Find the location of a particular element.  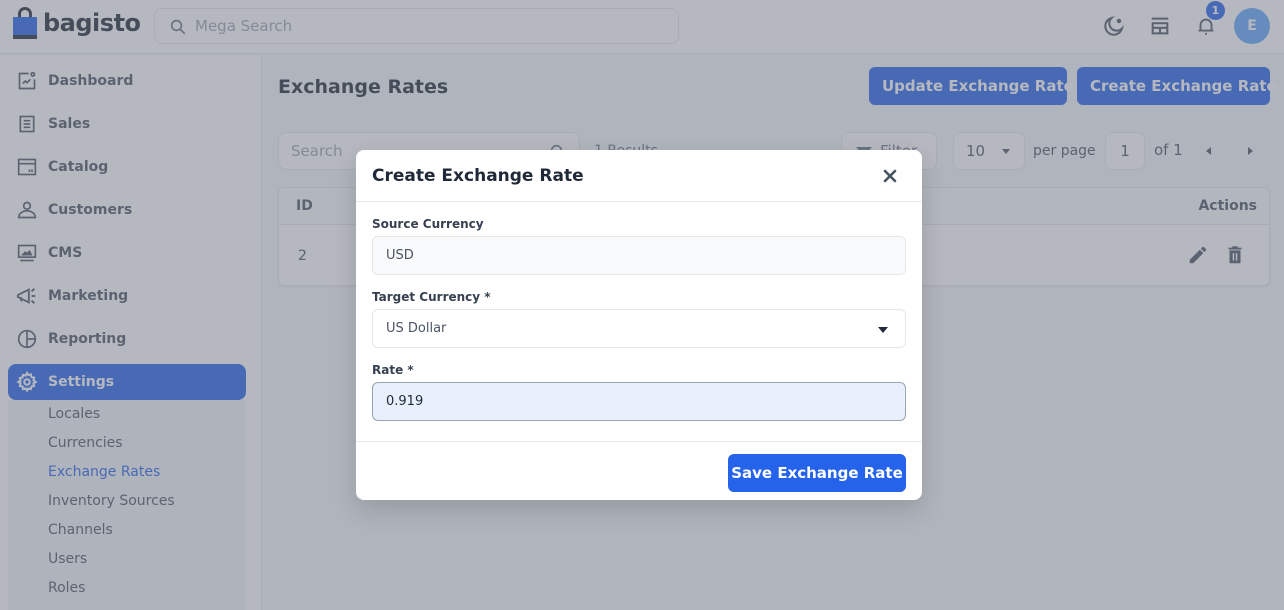

target-currency-select: US Dollar is located at coordinates (639, 328).